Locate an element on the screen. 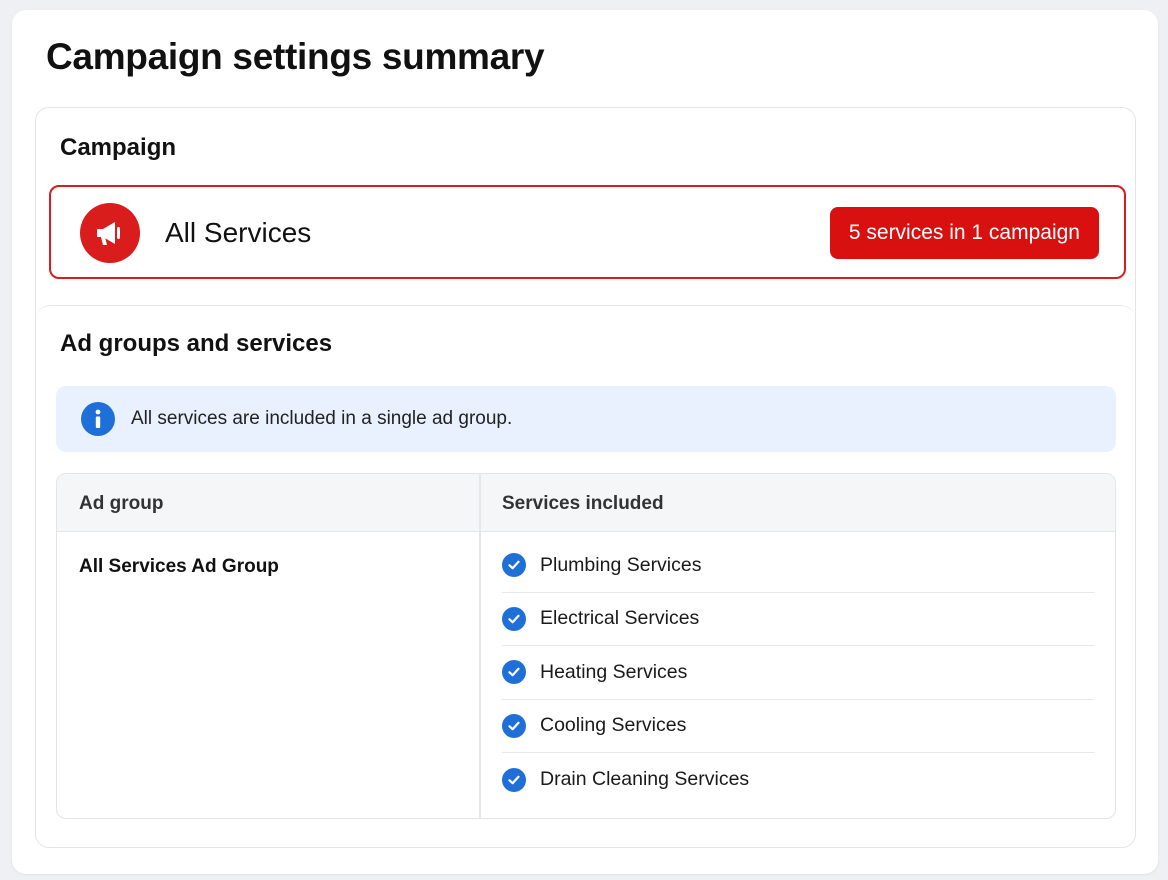 This screenshot has width=1168, height=880. ad-groups-section-title: Ad groups and services is located at coordinates (196, 343).